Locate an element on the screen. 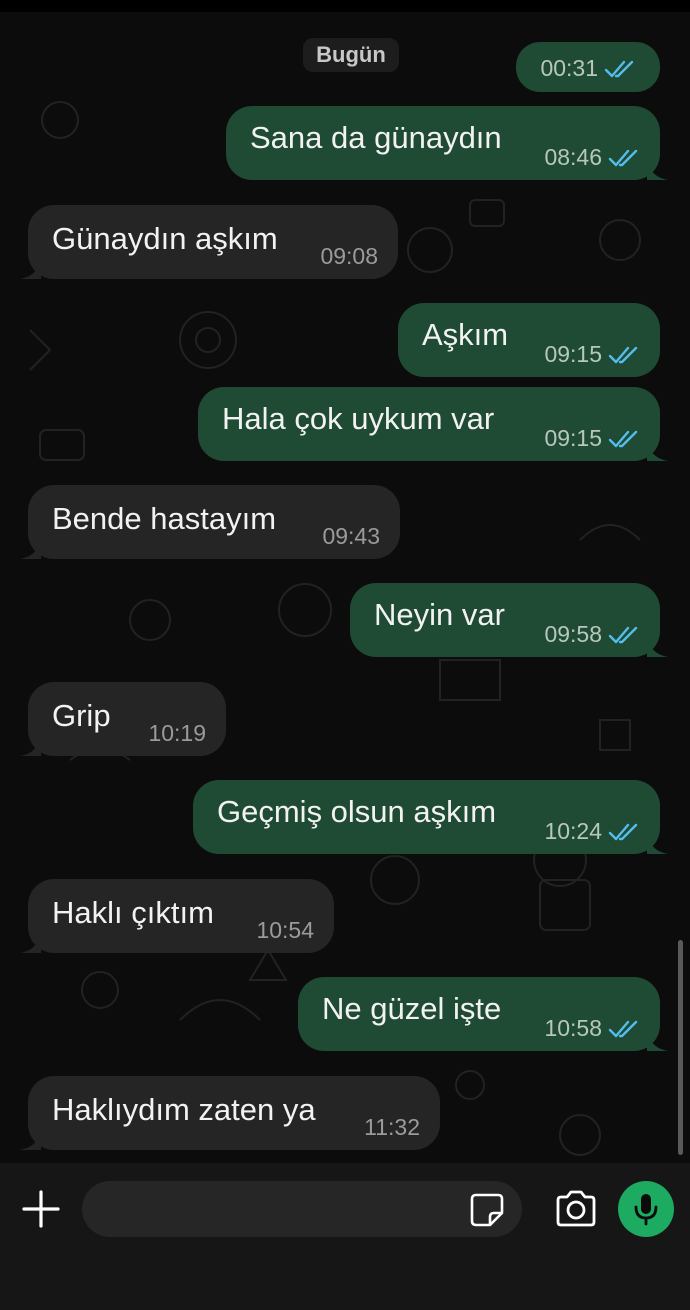 Image resolution: width=690 pixels, height=1310 pixels. message-bubble-outgoing: Geçmiş olsun aşkım 10:24 is located at coordinates (431, 817).